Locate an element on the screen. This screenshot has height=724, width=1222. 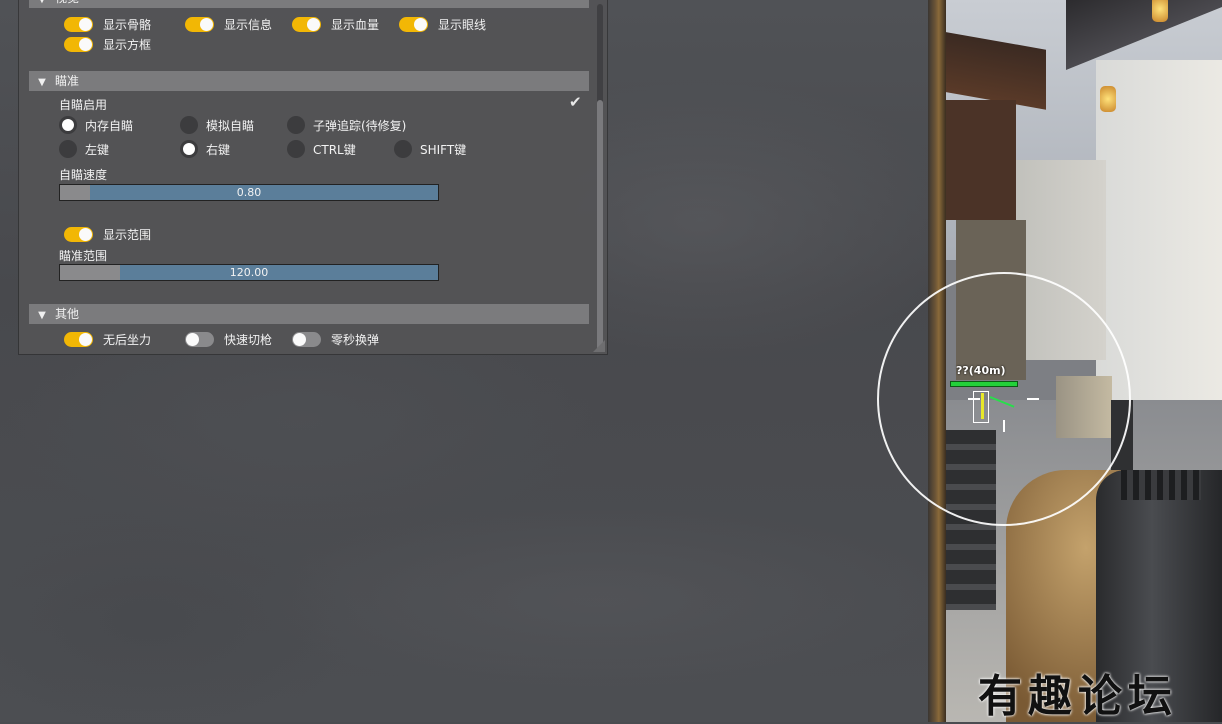
toggle-fast-switch: 快速切枪 is located at coordinates (228, 339).